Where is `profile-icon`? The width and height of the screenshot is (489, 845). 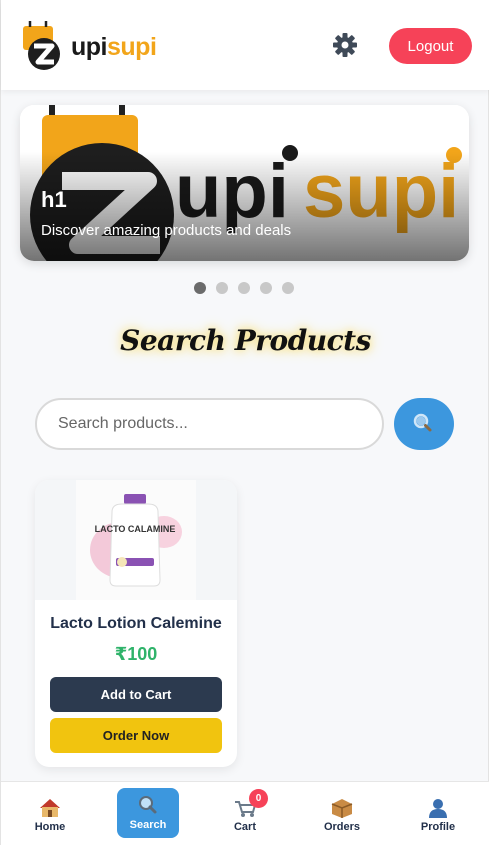 profile-icon is located at coordinates (438, 808).